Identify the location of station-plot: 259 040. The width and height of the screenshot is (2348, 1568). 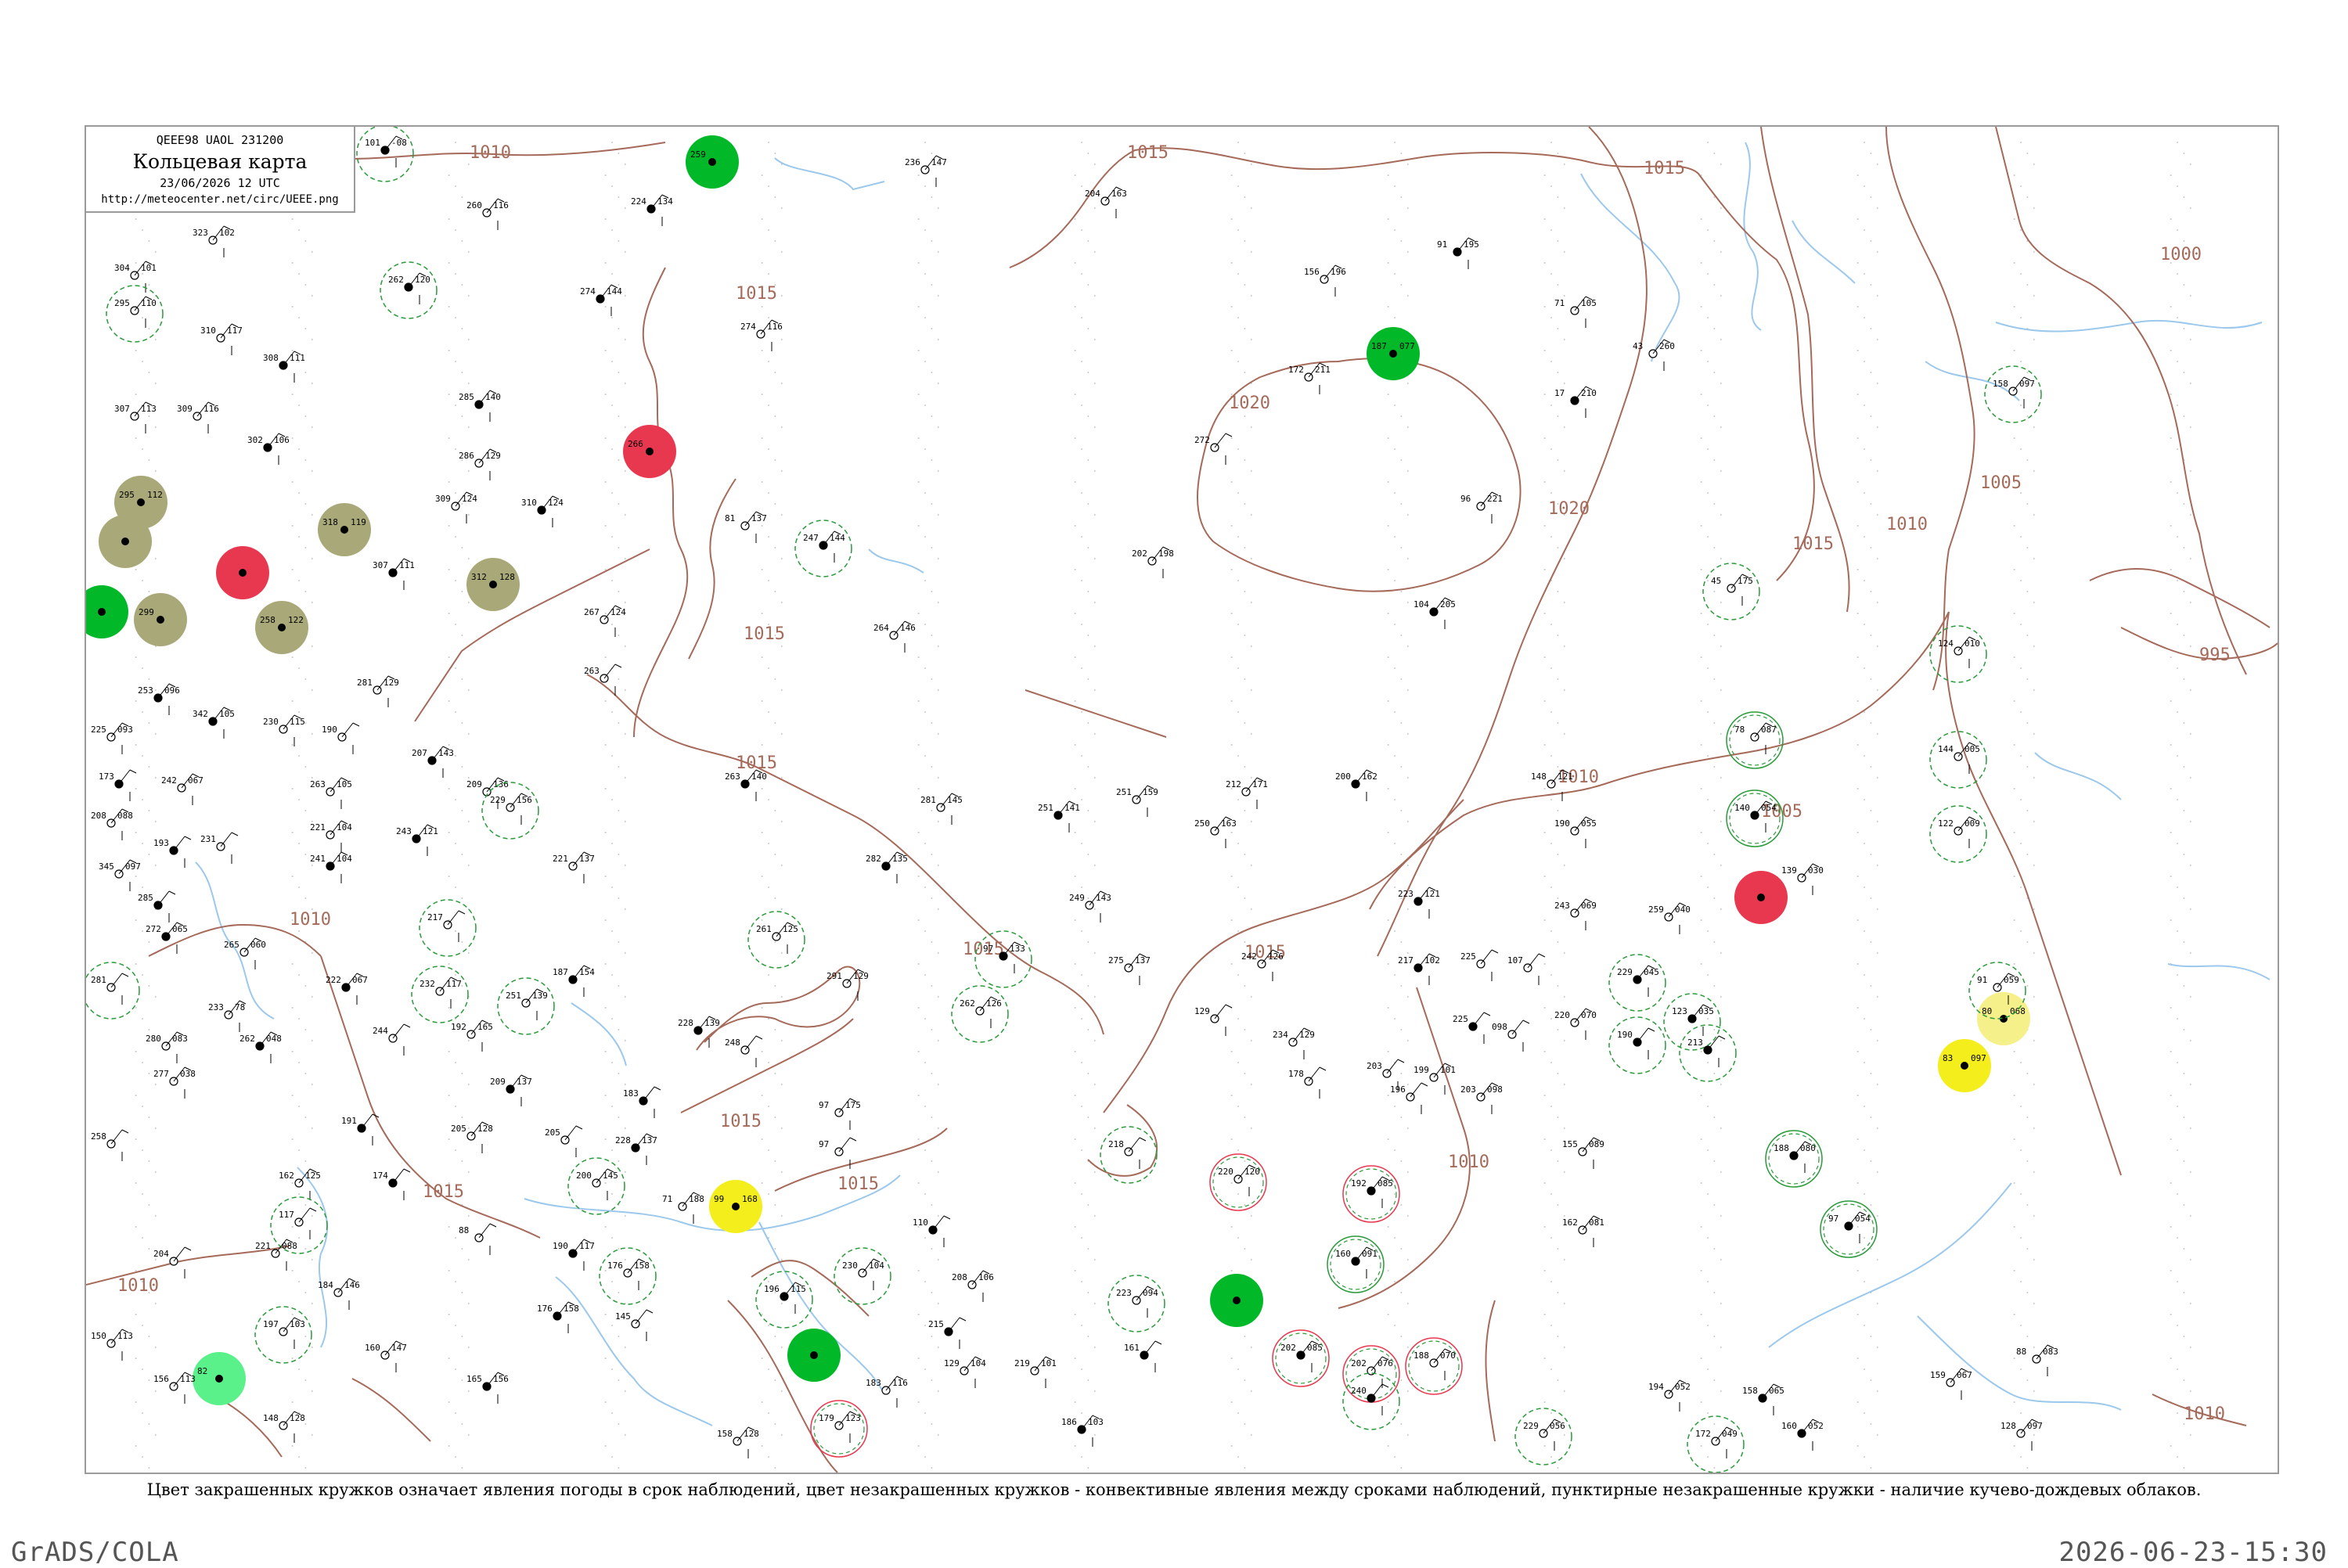
(1669, 918).